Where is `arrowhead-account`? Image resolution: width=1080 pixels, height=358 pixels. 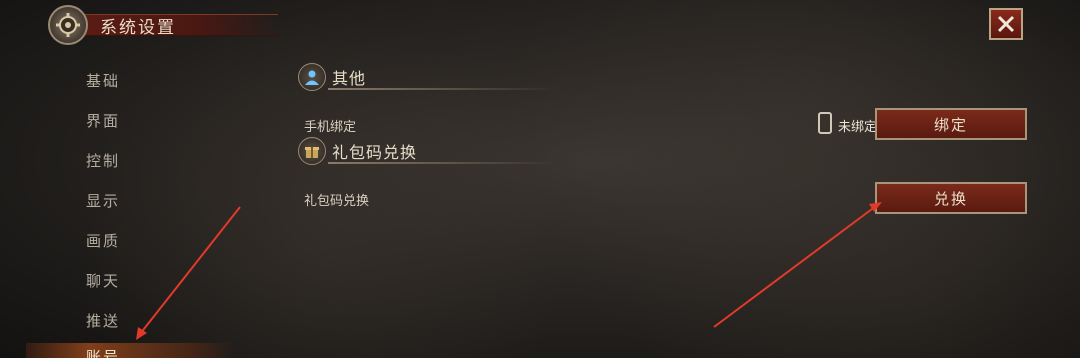 arrowhead-account is located at coordinates (141, 333).